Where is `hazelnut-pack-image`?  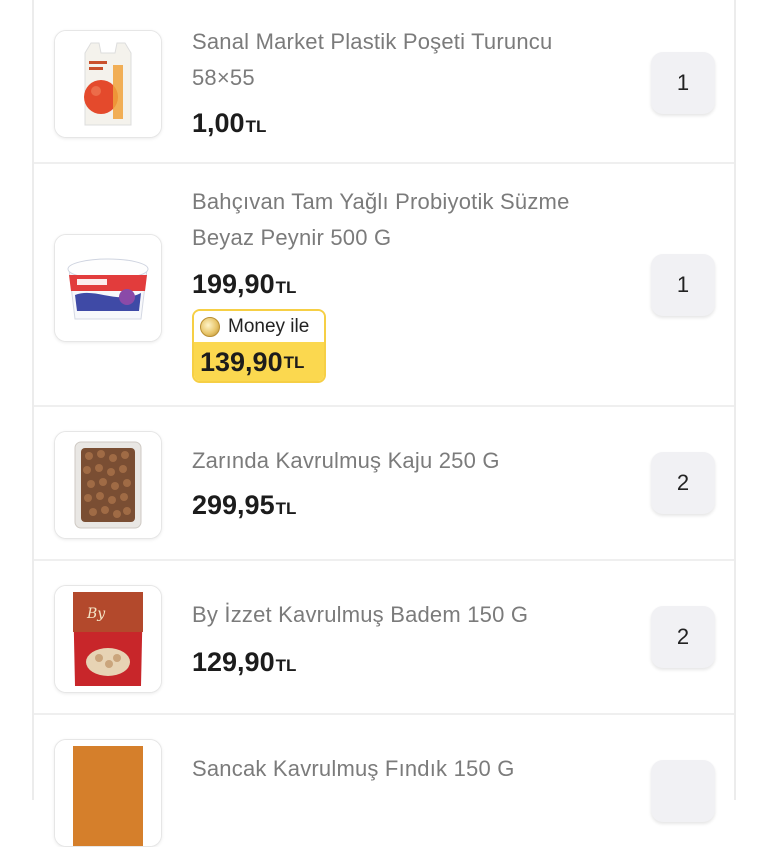
hazelnut-pack-image is located at coordinates (108, 793).